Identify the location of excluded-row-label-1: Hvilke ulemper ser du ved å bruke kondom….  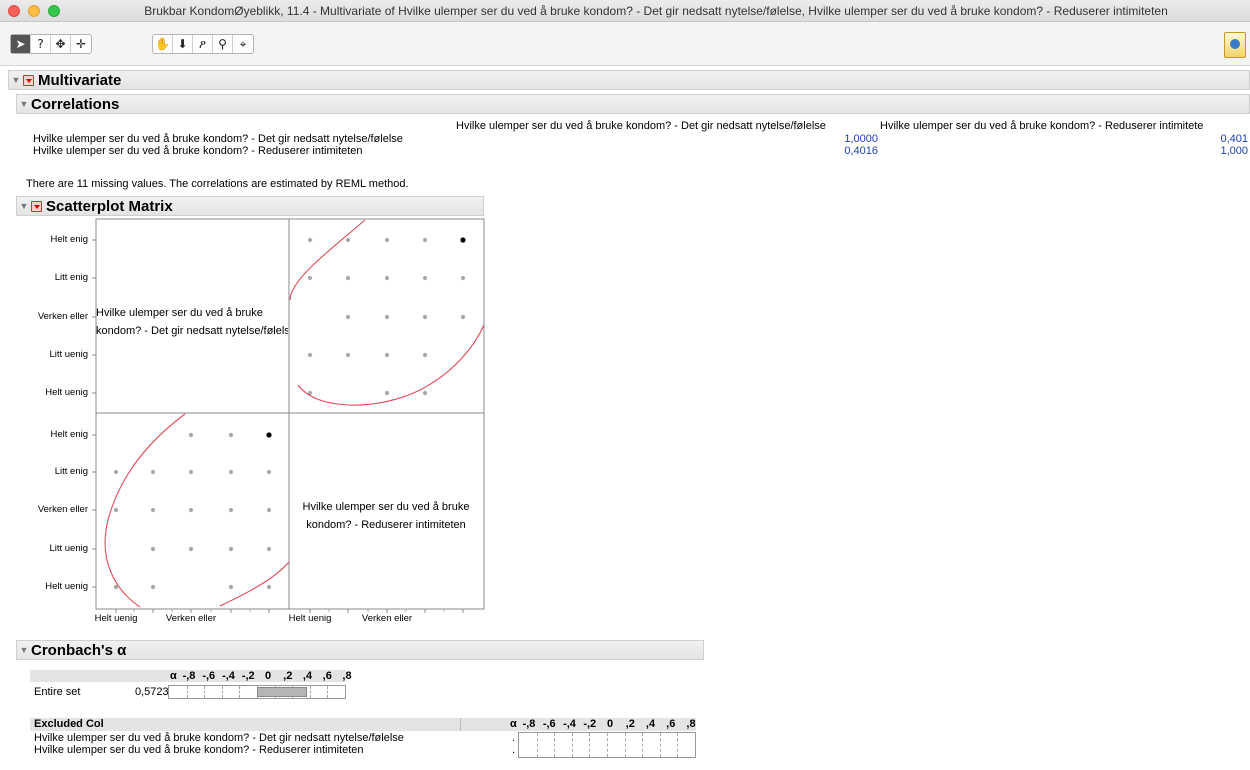
(219, 738).